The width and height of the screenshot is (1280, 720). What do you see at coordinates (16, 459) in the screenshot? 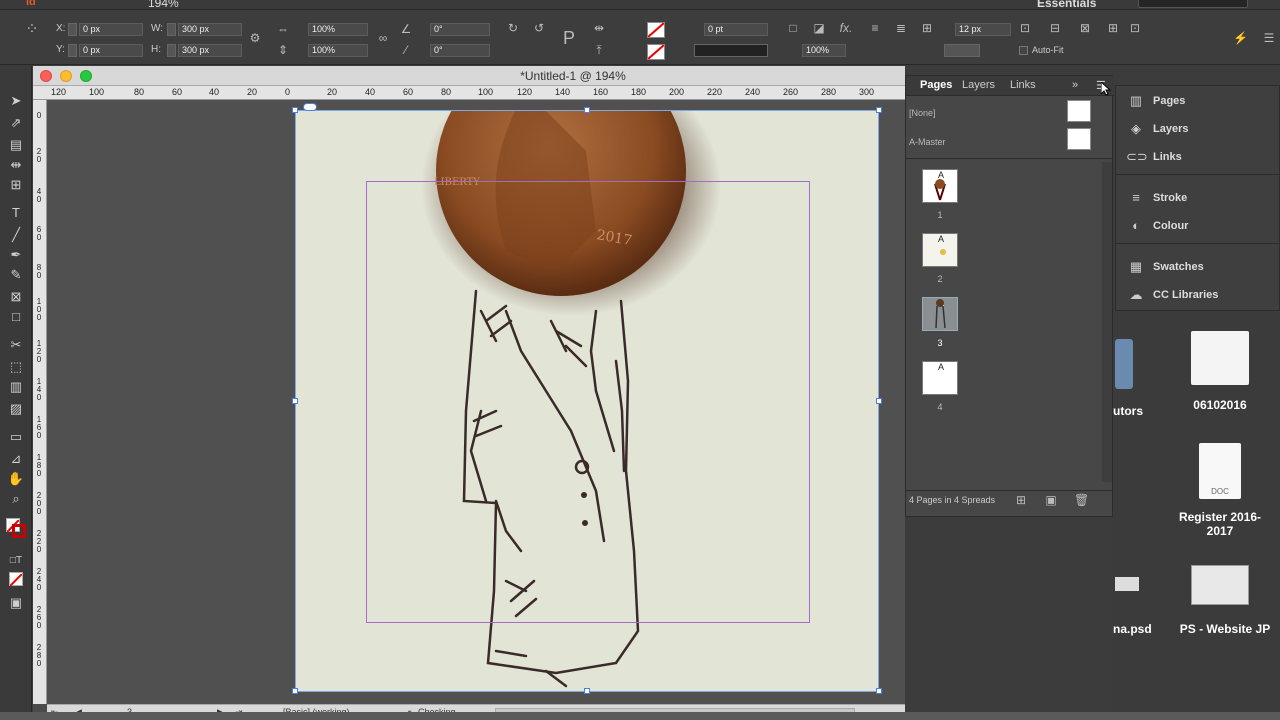
I see `eyedropper-tool-icon: ⊿` at bounding box center [16, 459].